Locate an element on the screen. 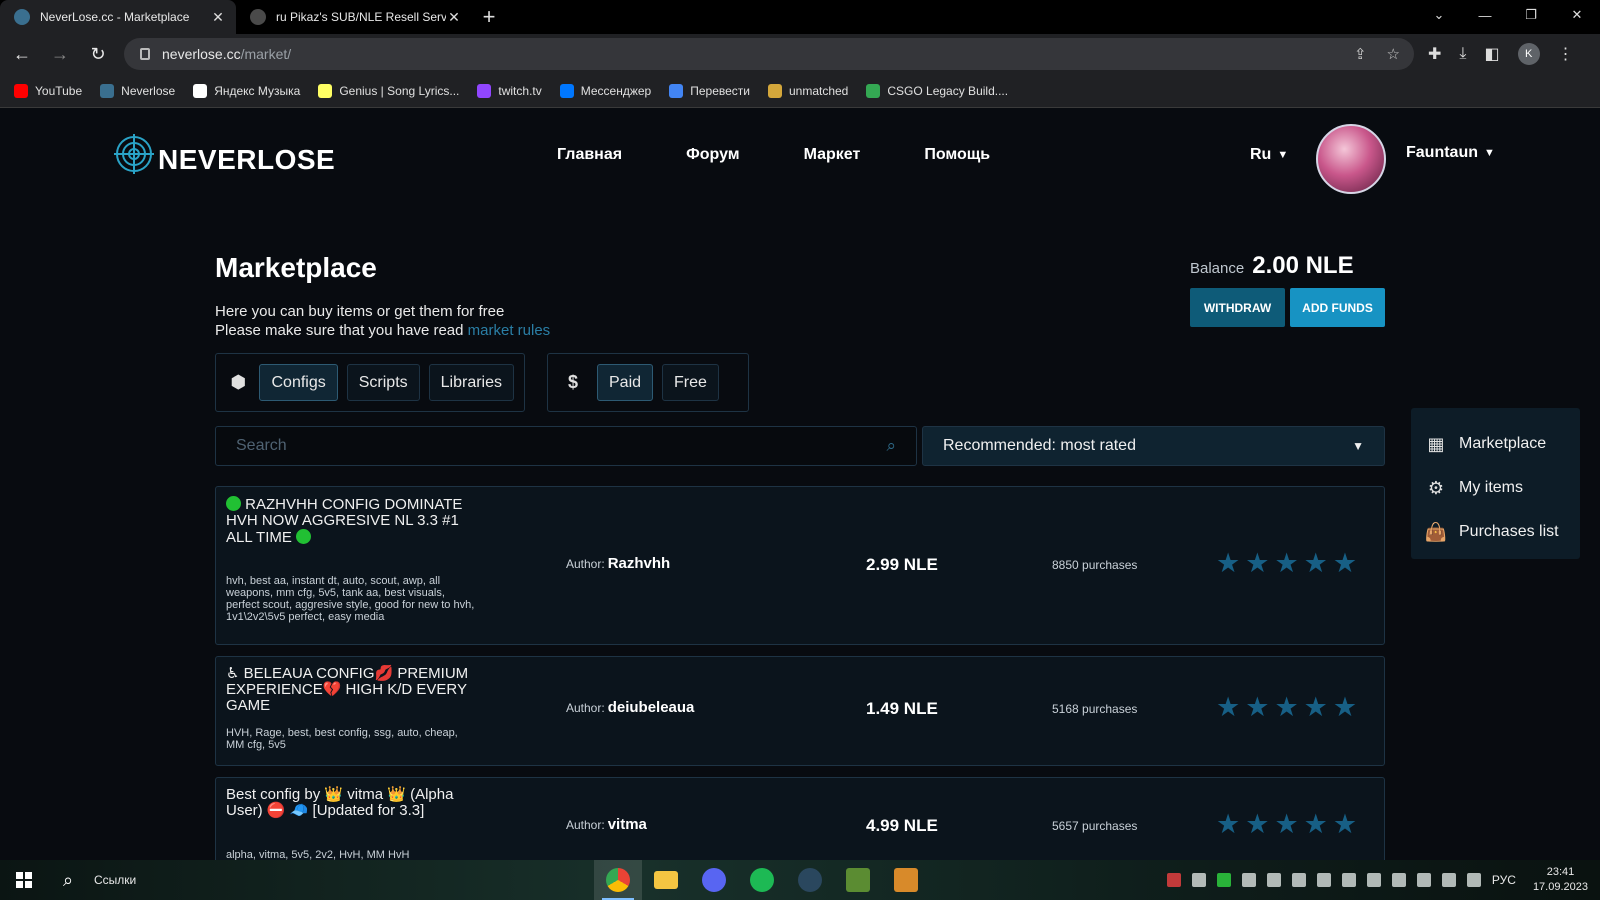 Image resolution: width=1600 pixels, height=900 pixels. taskbar-spotify is located at coordinates (762, 880).